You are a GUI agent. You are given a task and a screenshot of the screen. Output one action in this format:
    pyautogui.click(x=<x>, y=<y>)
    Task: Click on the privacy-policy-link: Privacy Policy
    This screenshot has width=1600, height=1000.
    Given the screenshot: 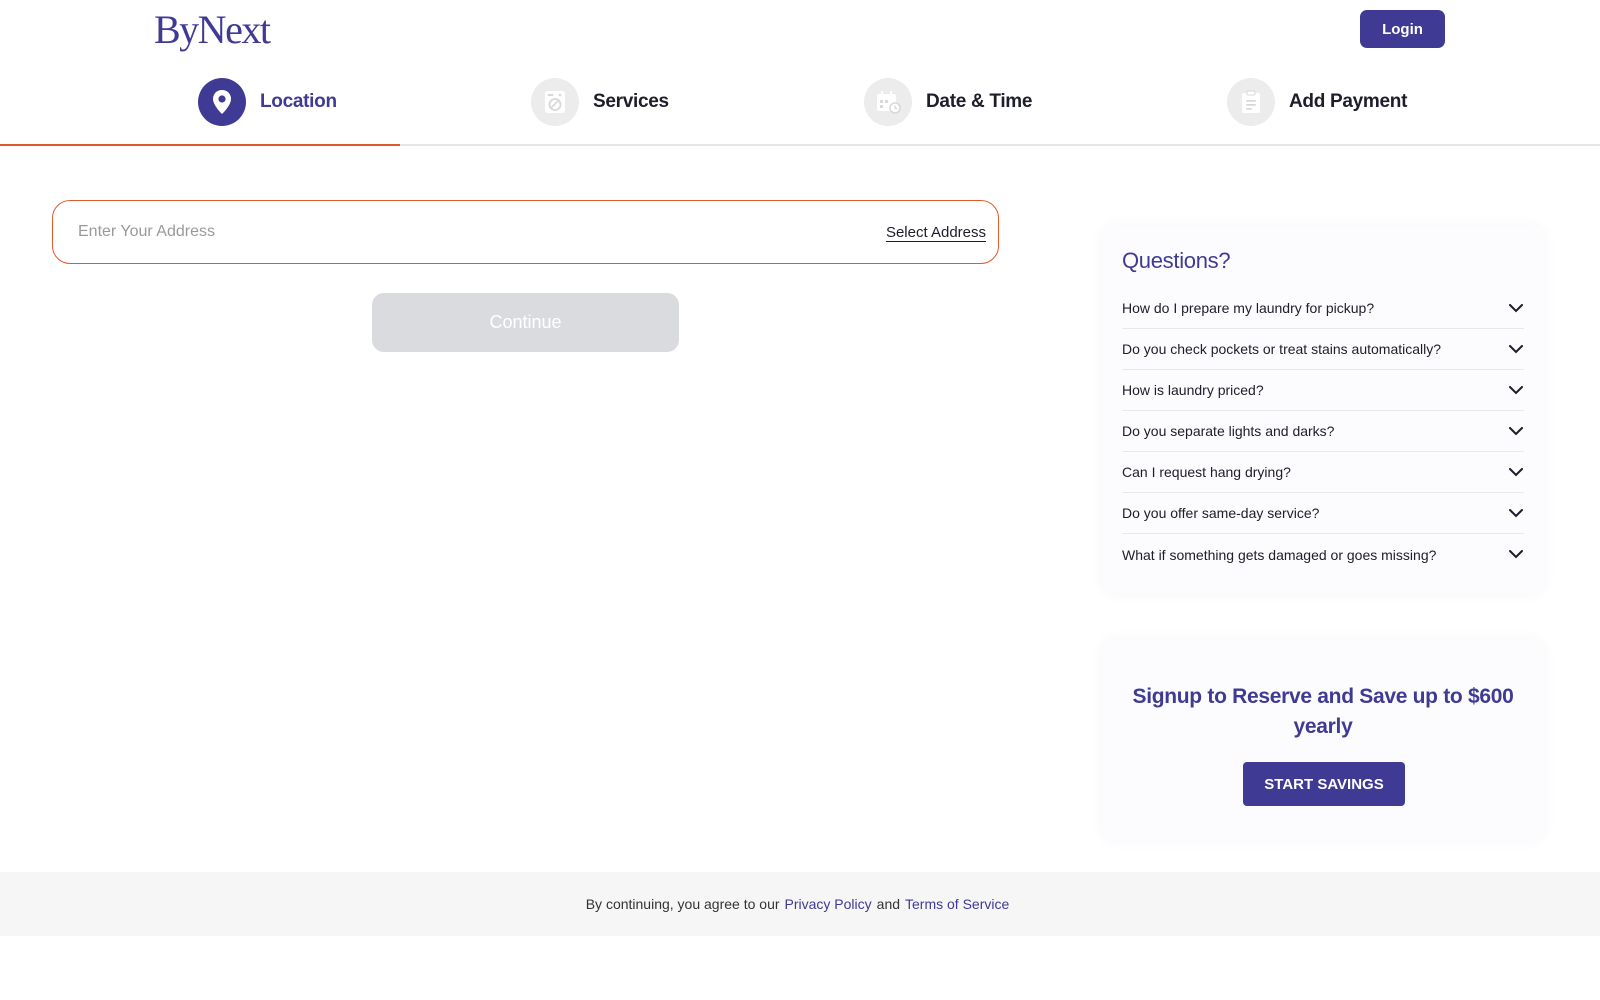 What is the action you would take?
    pyautogui.click(x=828, y=904)
    